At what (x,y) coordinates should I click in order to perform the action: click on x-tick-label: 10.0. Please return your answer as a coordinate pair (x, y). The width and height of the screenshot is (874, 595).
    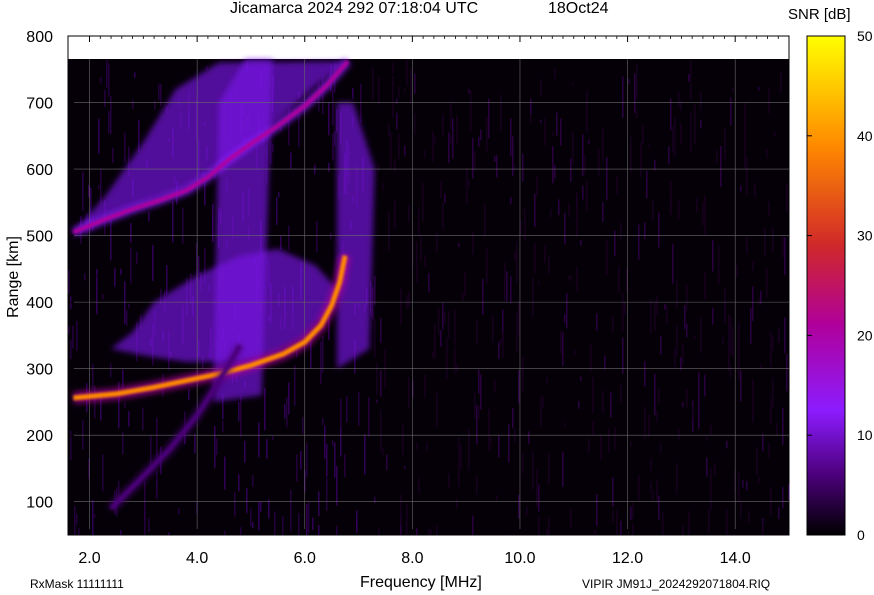
    Looking at the image, I should click on (519, 558).